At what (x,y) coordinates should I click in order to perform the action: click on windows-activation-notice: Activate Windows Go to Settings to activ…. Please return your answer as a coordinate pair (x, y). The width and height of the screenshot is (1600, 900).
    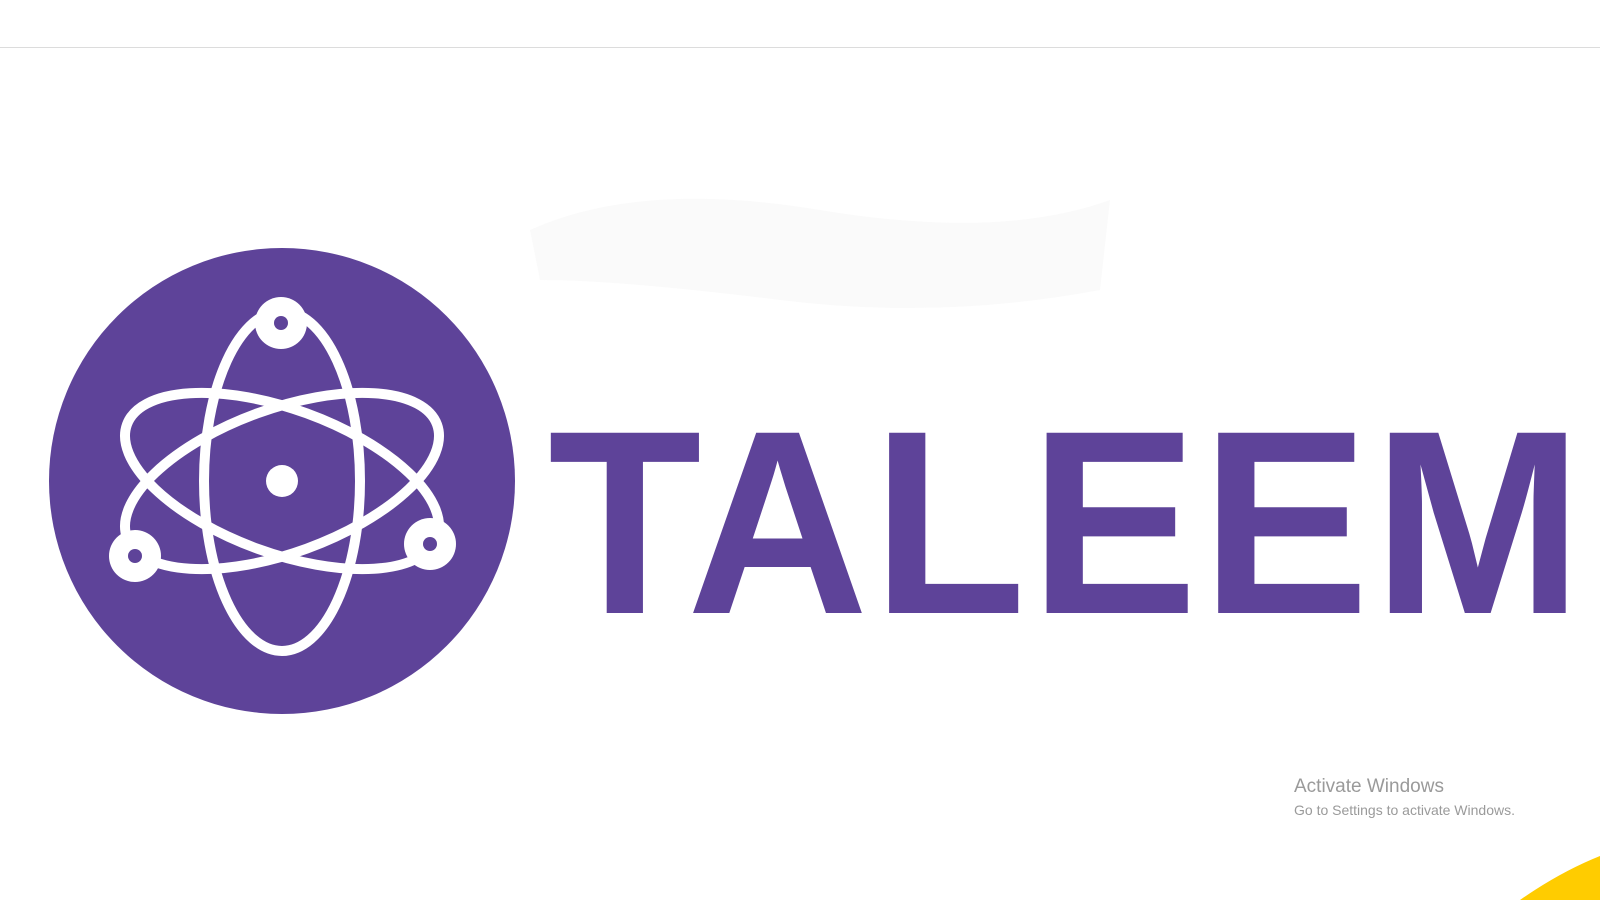
    Looking at the image, I should click on (1404, 798).